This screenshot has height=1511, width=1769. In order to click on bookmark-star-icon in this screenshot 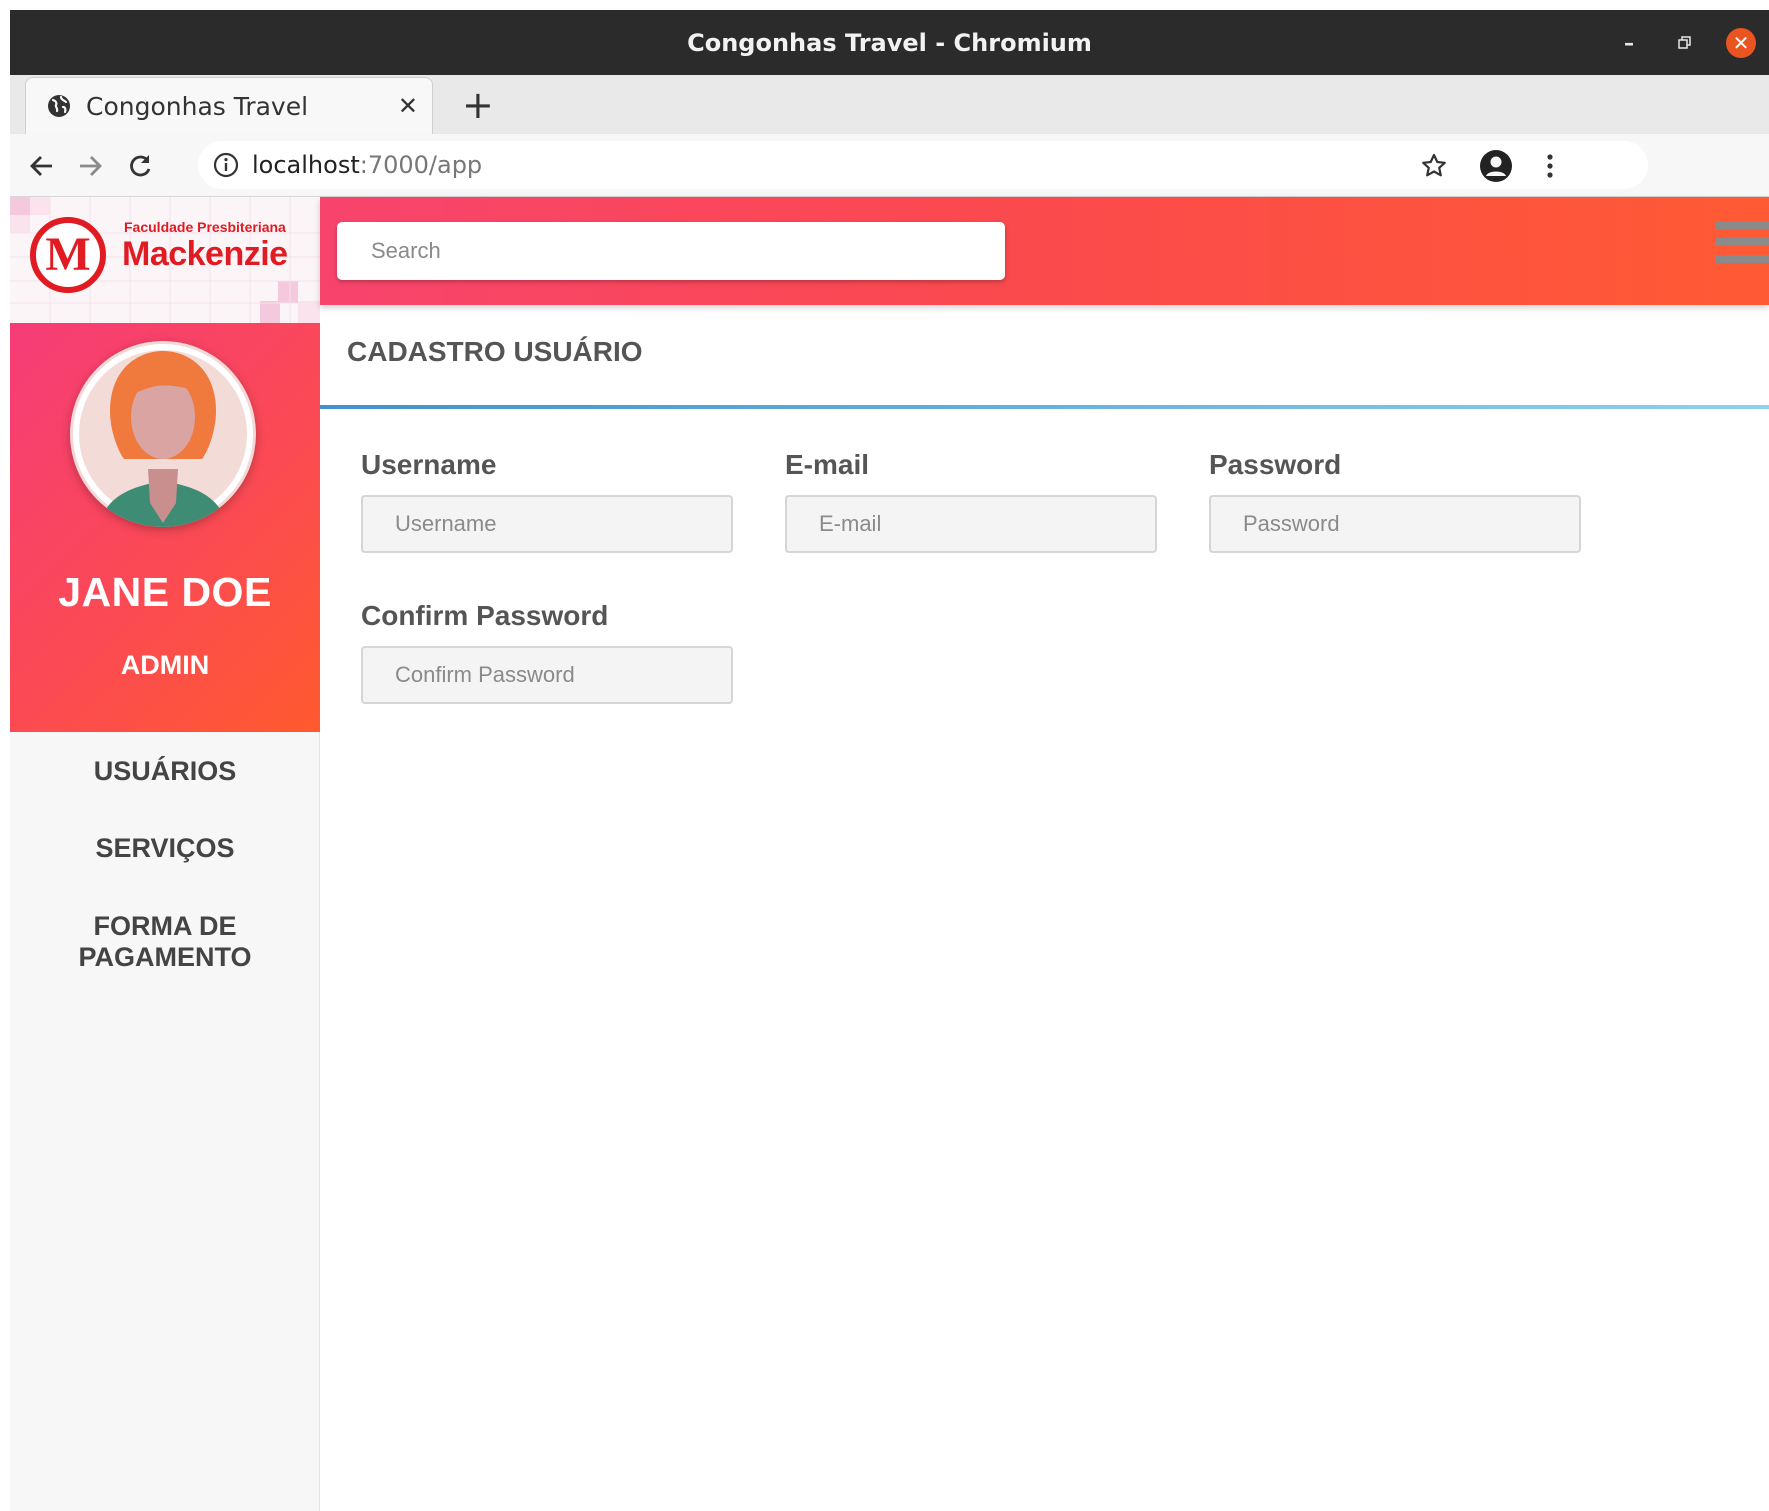, I will do `click(1434, 166)`.